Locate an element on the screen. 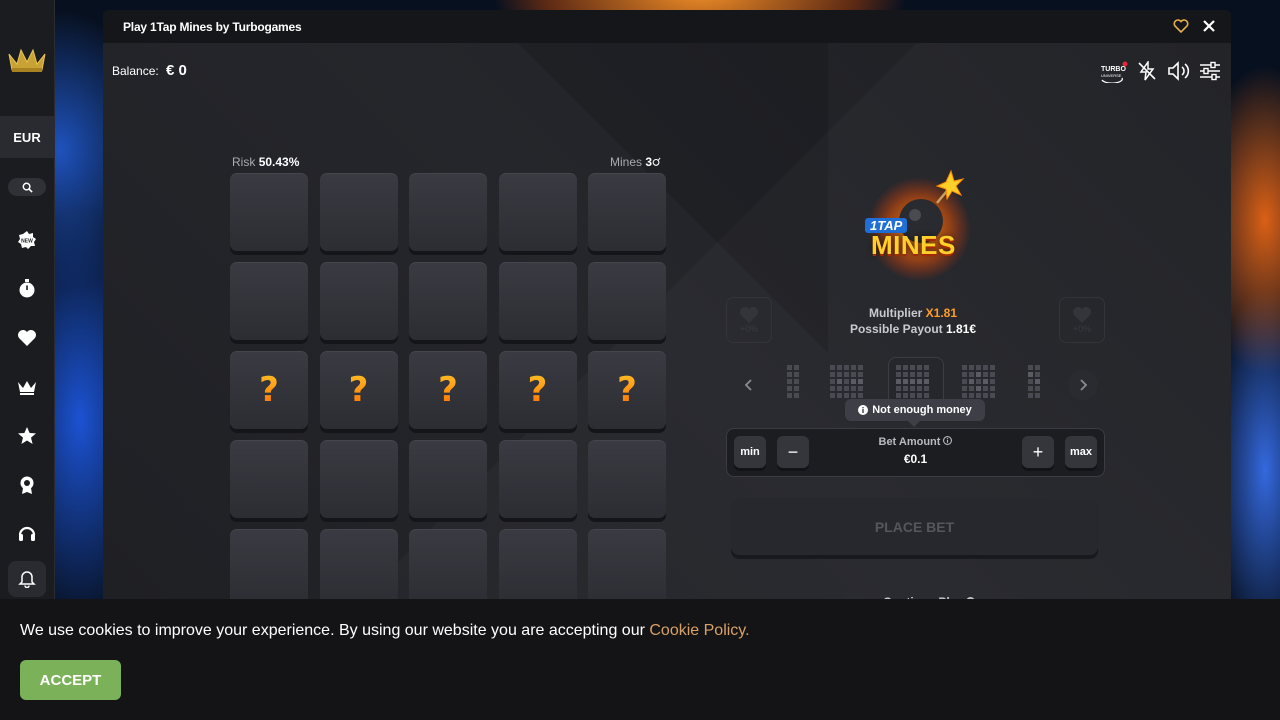  multiplier-label: Multiplier is located at coordinates (895, 313).